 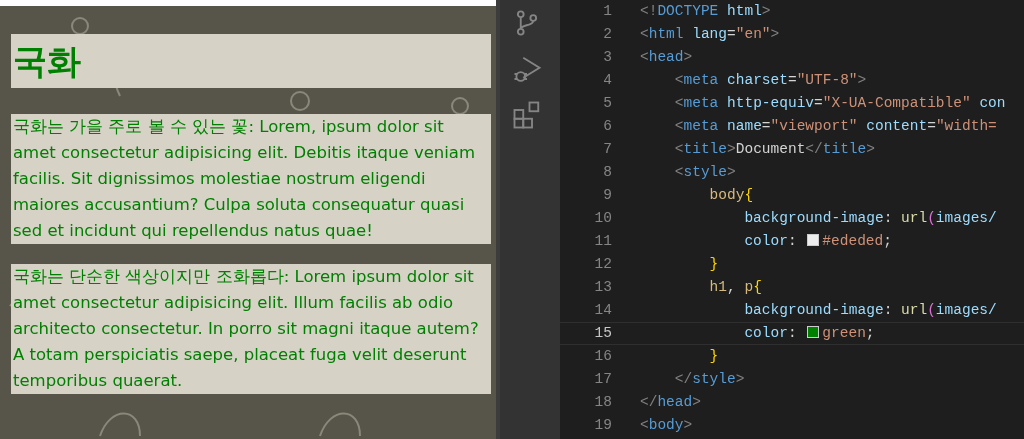 I want to click on code-line: color: green;, so click(x=809, y=333).